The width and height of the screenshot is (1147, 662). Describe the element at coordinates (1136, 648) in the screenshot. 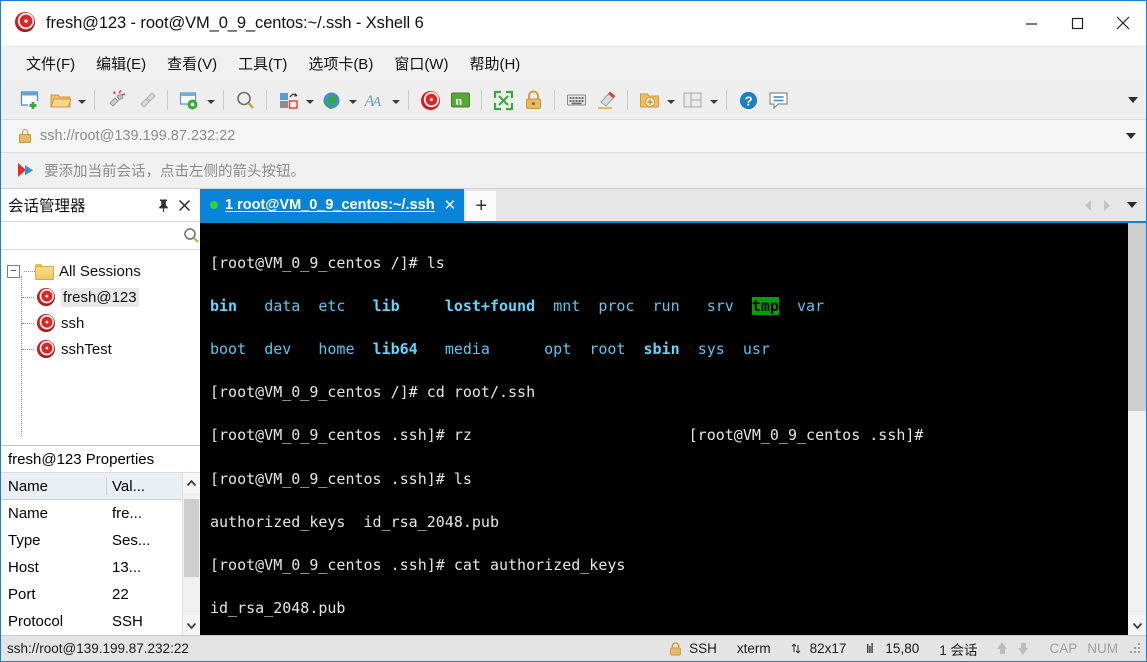

I see `resize-grip-icon` at that location.